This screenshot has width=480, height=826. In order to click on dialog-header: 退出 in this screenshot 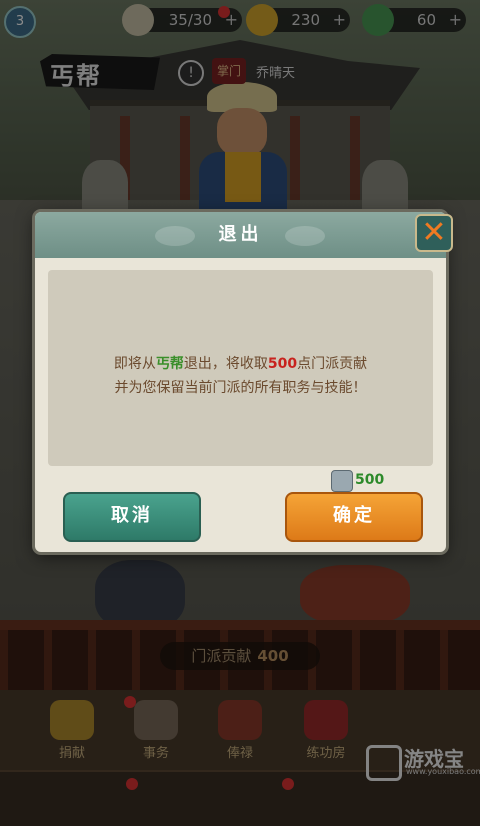, I will do `click(240, 235)`.